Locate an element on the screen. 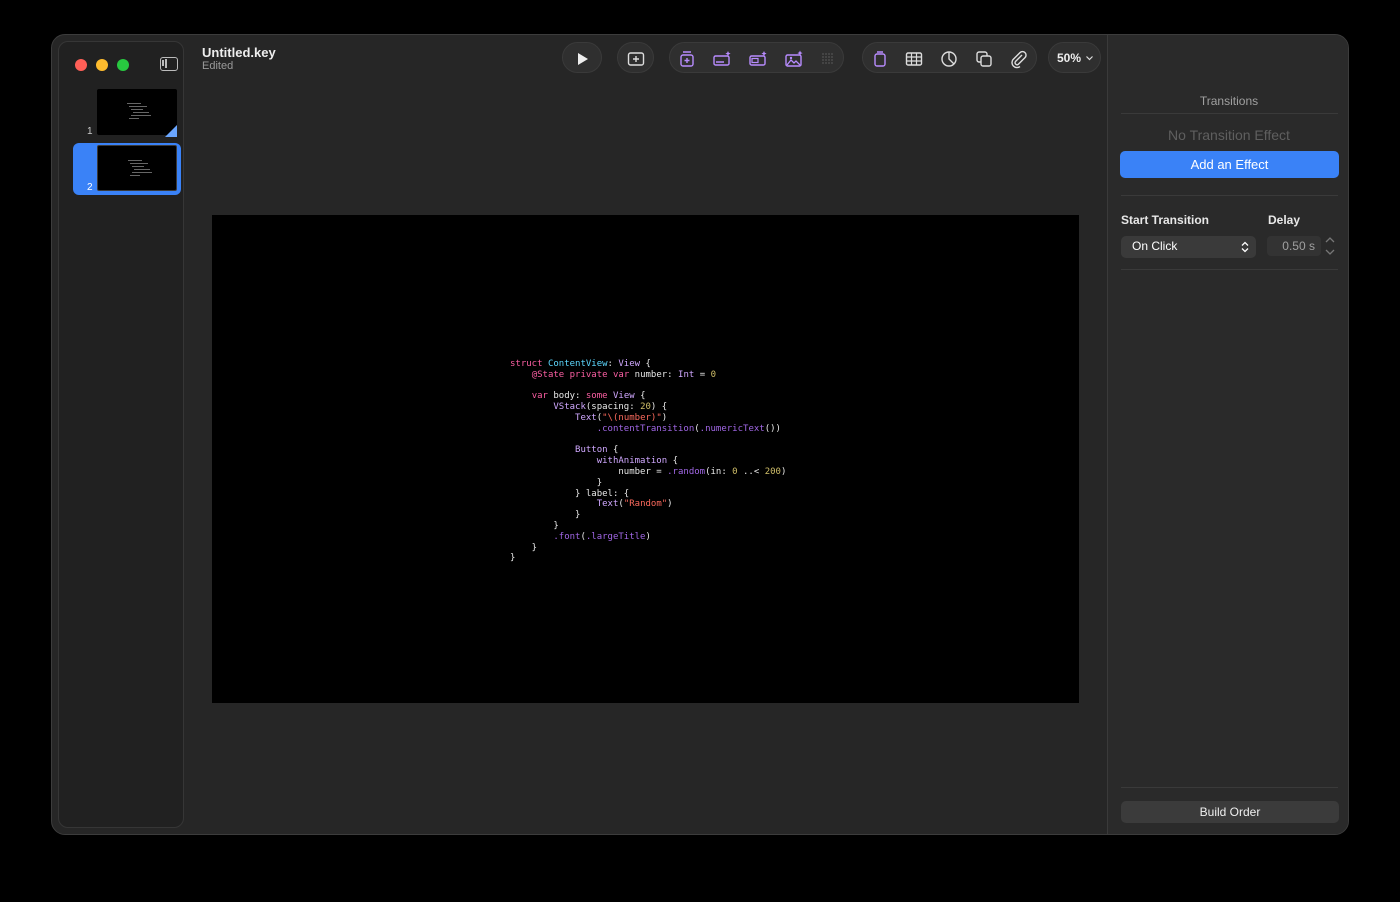 This screenshot has height=902, width=1400. media-icon is located at coordinates (1018, 58).